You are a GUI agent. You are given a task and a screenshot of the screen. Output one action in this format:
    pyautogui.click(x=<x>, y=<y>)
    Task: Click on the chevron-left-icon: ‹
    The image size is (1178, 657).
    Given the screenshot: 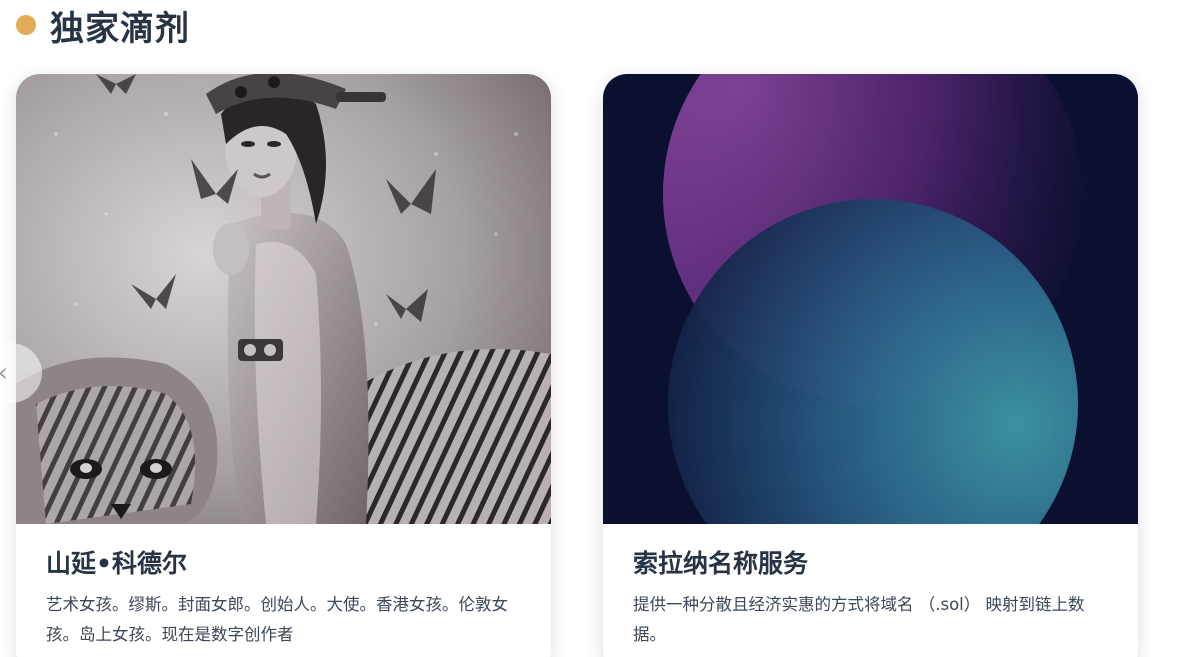 What is the action you would take?
    pyautogui.click(x=4, y=373)
    